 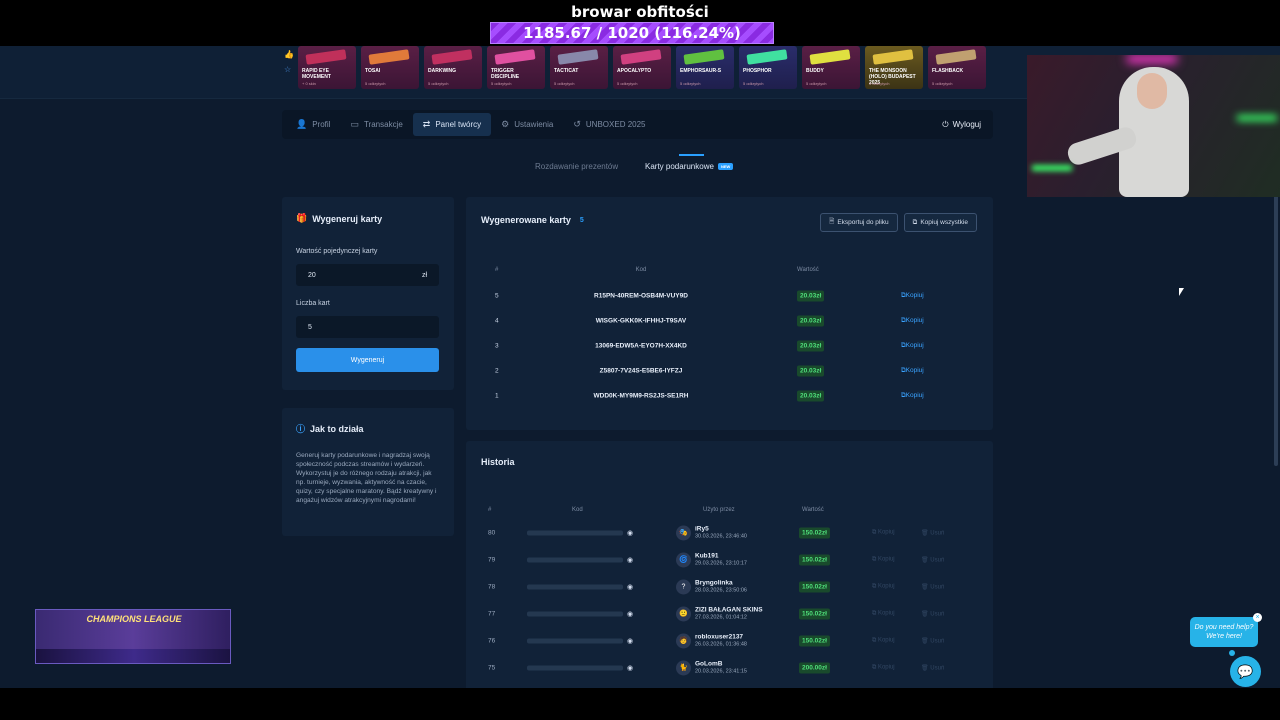 I want to click on chat-icon: 💬, so click(x=1245, y=671).